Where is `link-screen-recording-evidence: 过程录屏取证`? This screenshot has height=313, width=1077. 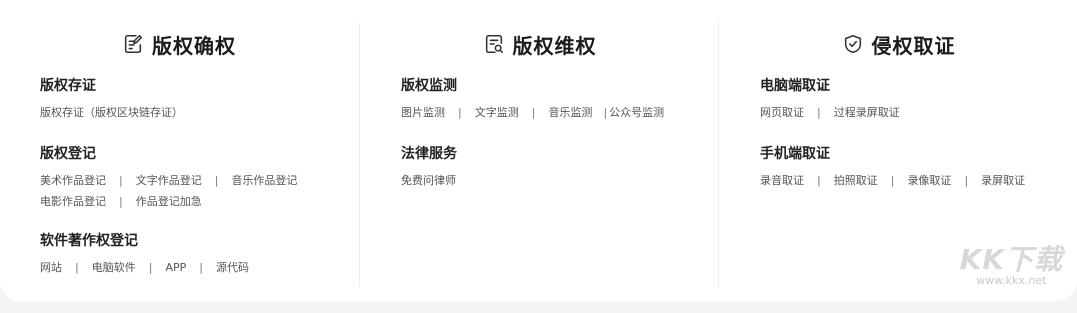
link-screen-recording-evidence: 过程录屏取证 is located at coordinates (867, 112).